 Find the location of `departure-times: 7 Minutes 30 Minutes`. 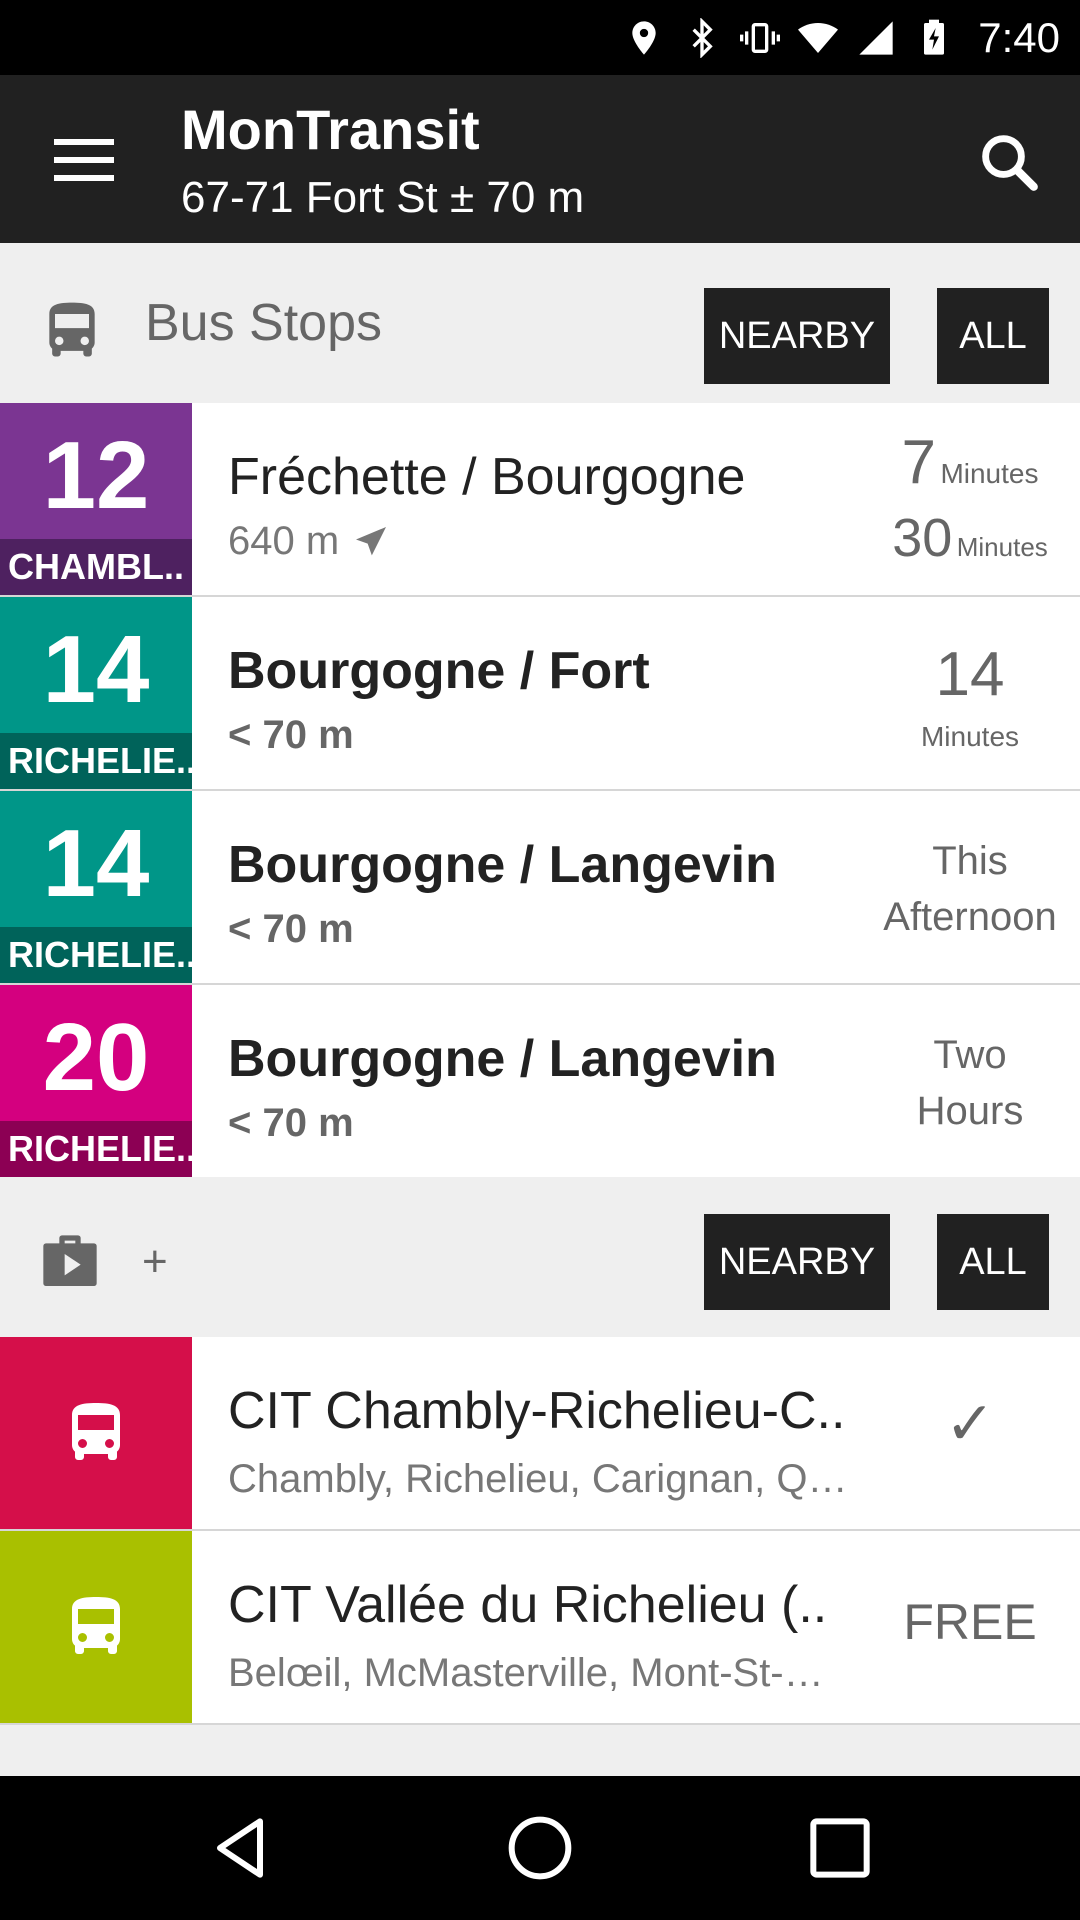

departure-times: 7 Minutes 30 Minutes is located at coordinates (970, 499).